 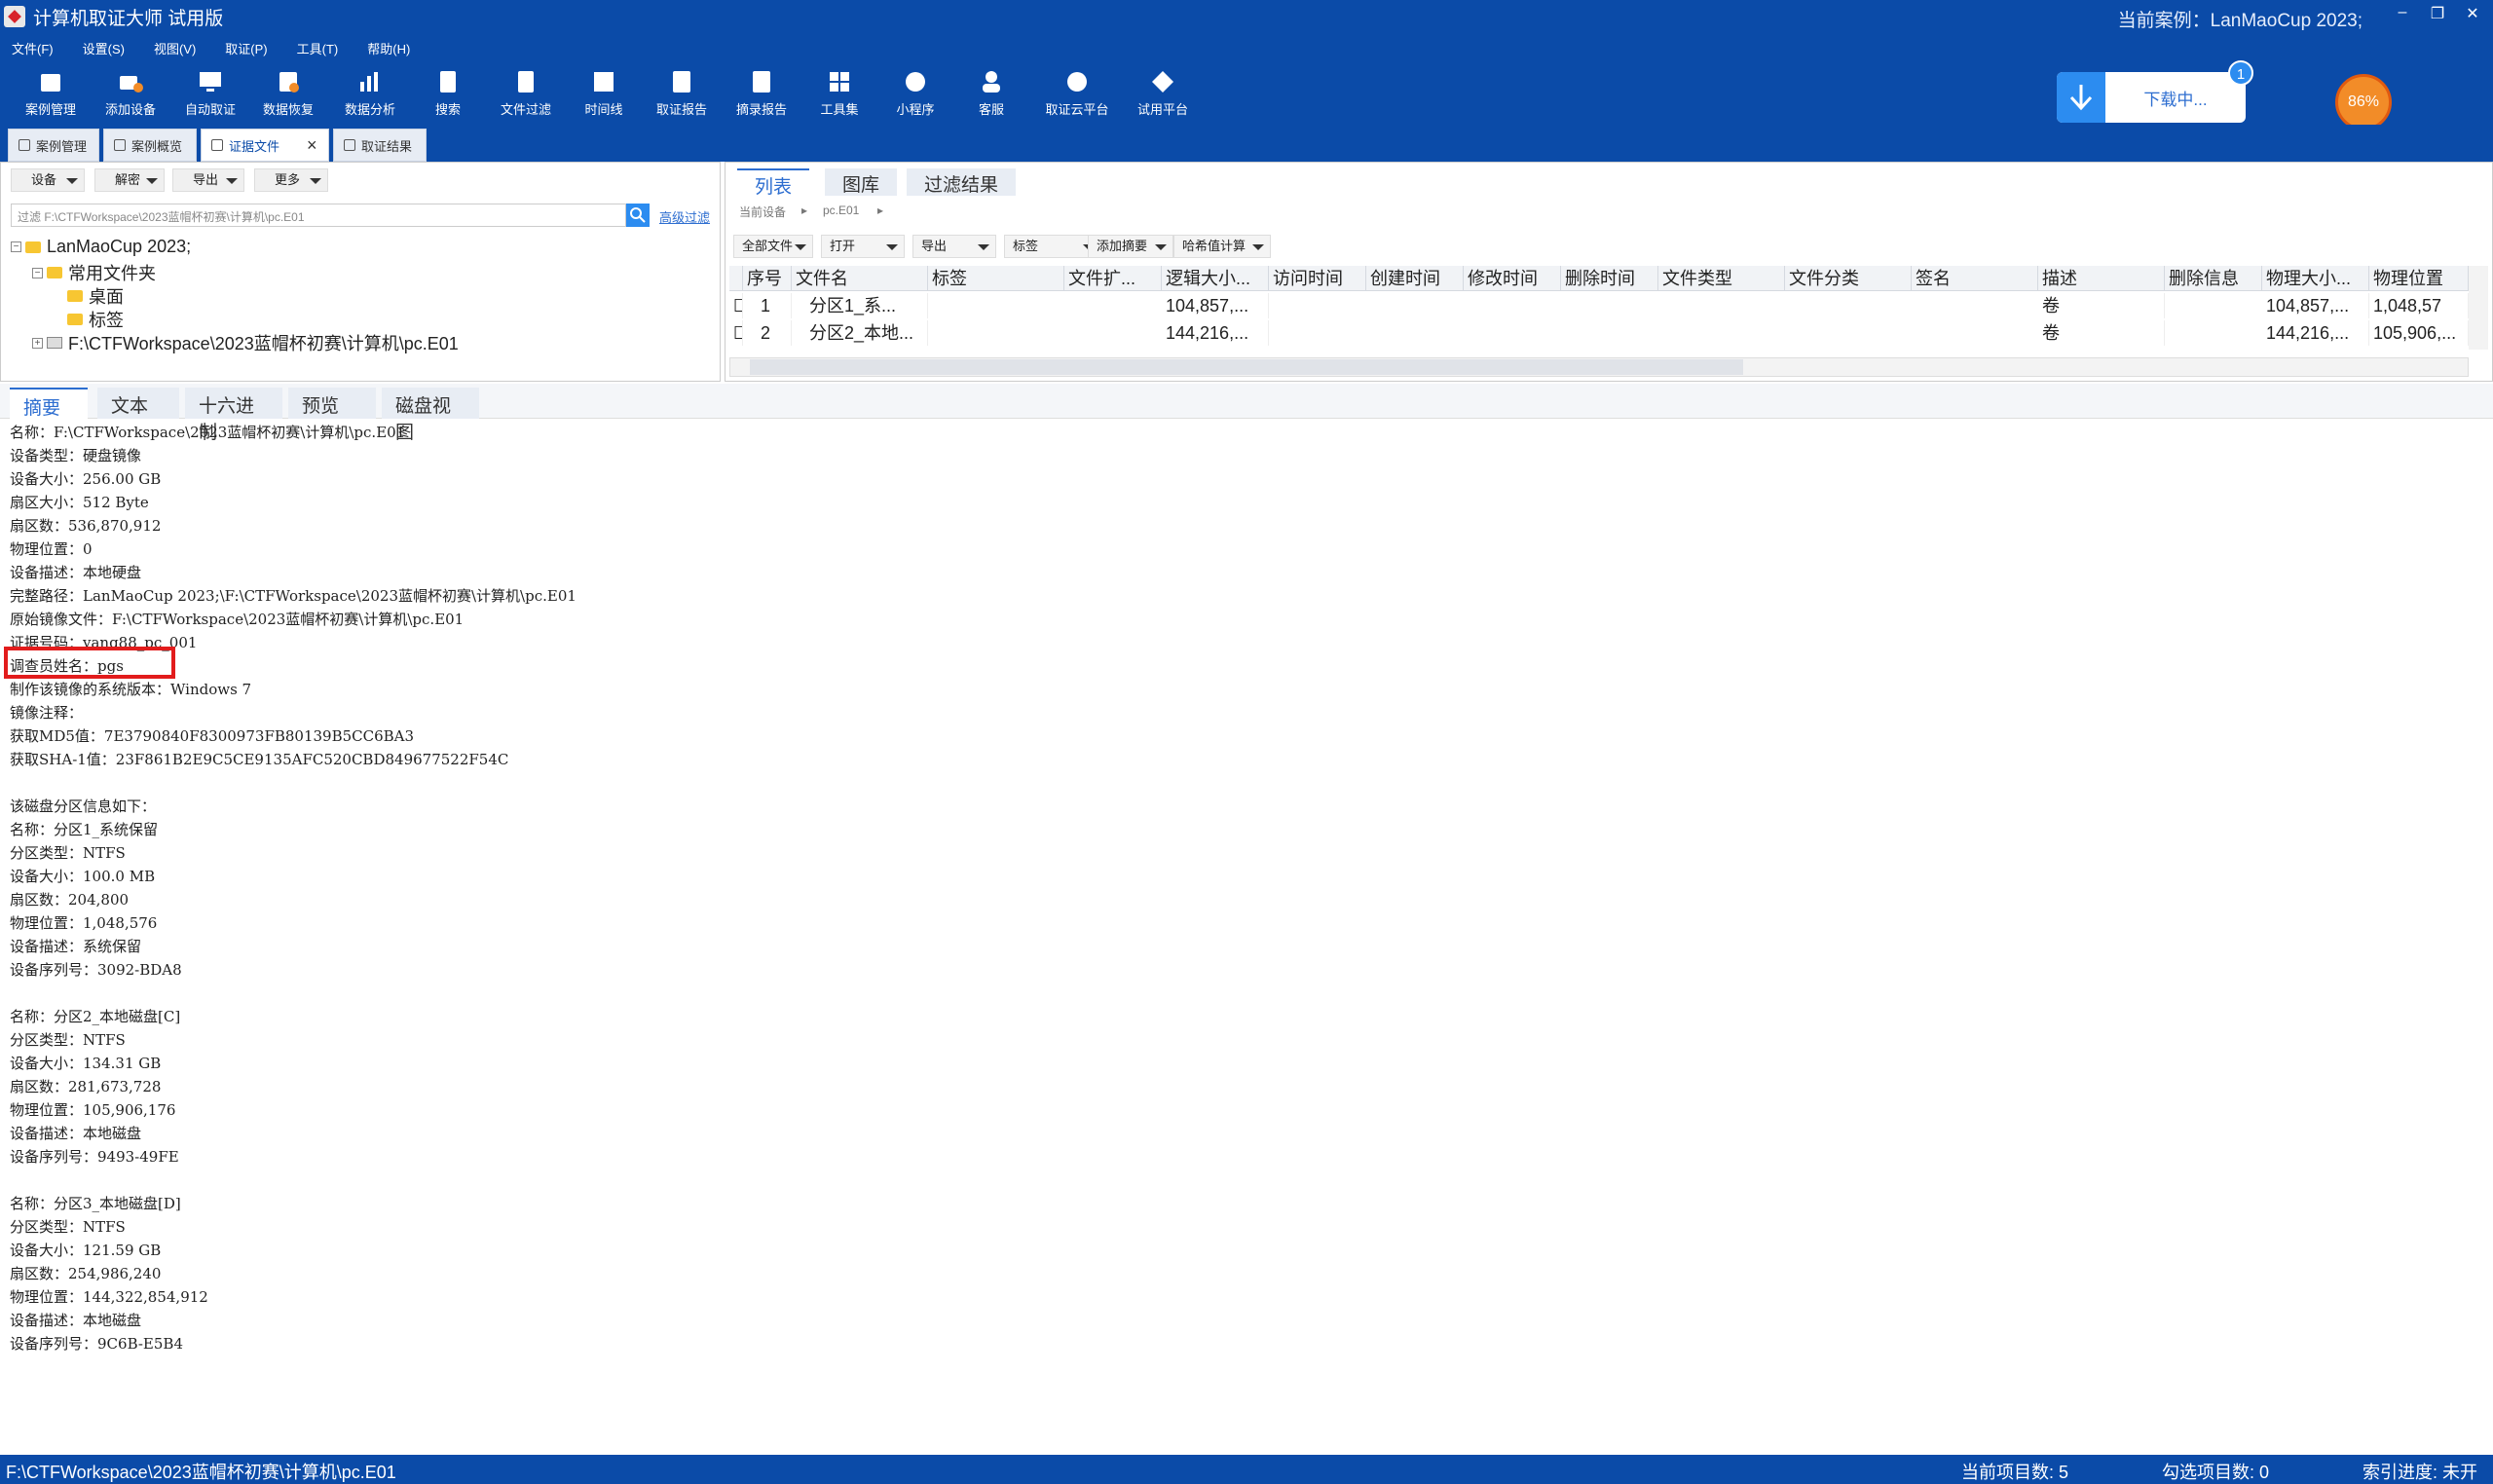 What do you see at coordinates (962, 182) in the screenshot?
I see `tab-filter-results: 过滤结果` at bounding box center [962, 182].